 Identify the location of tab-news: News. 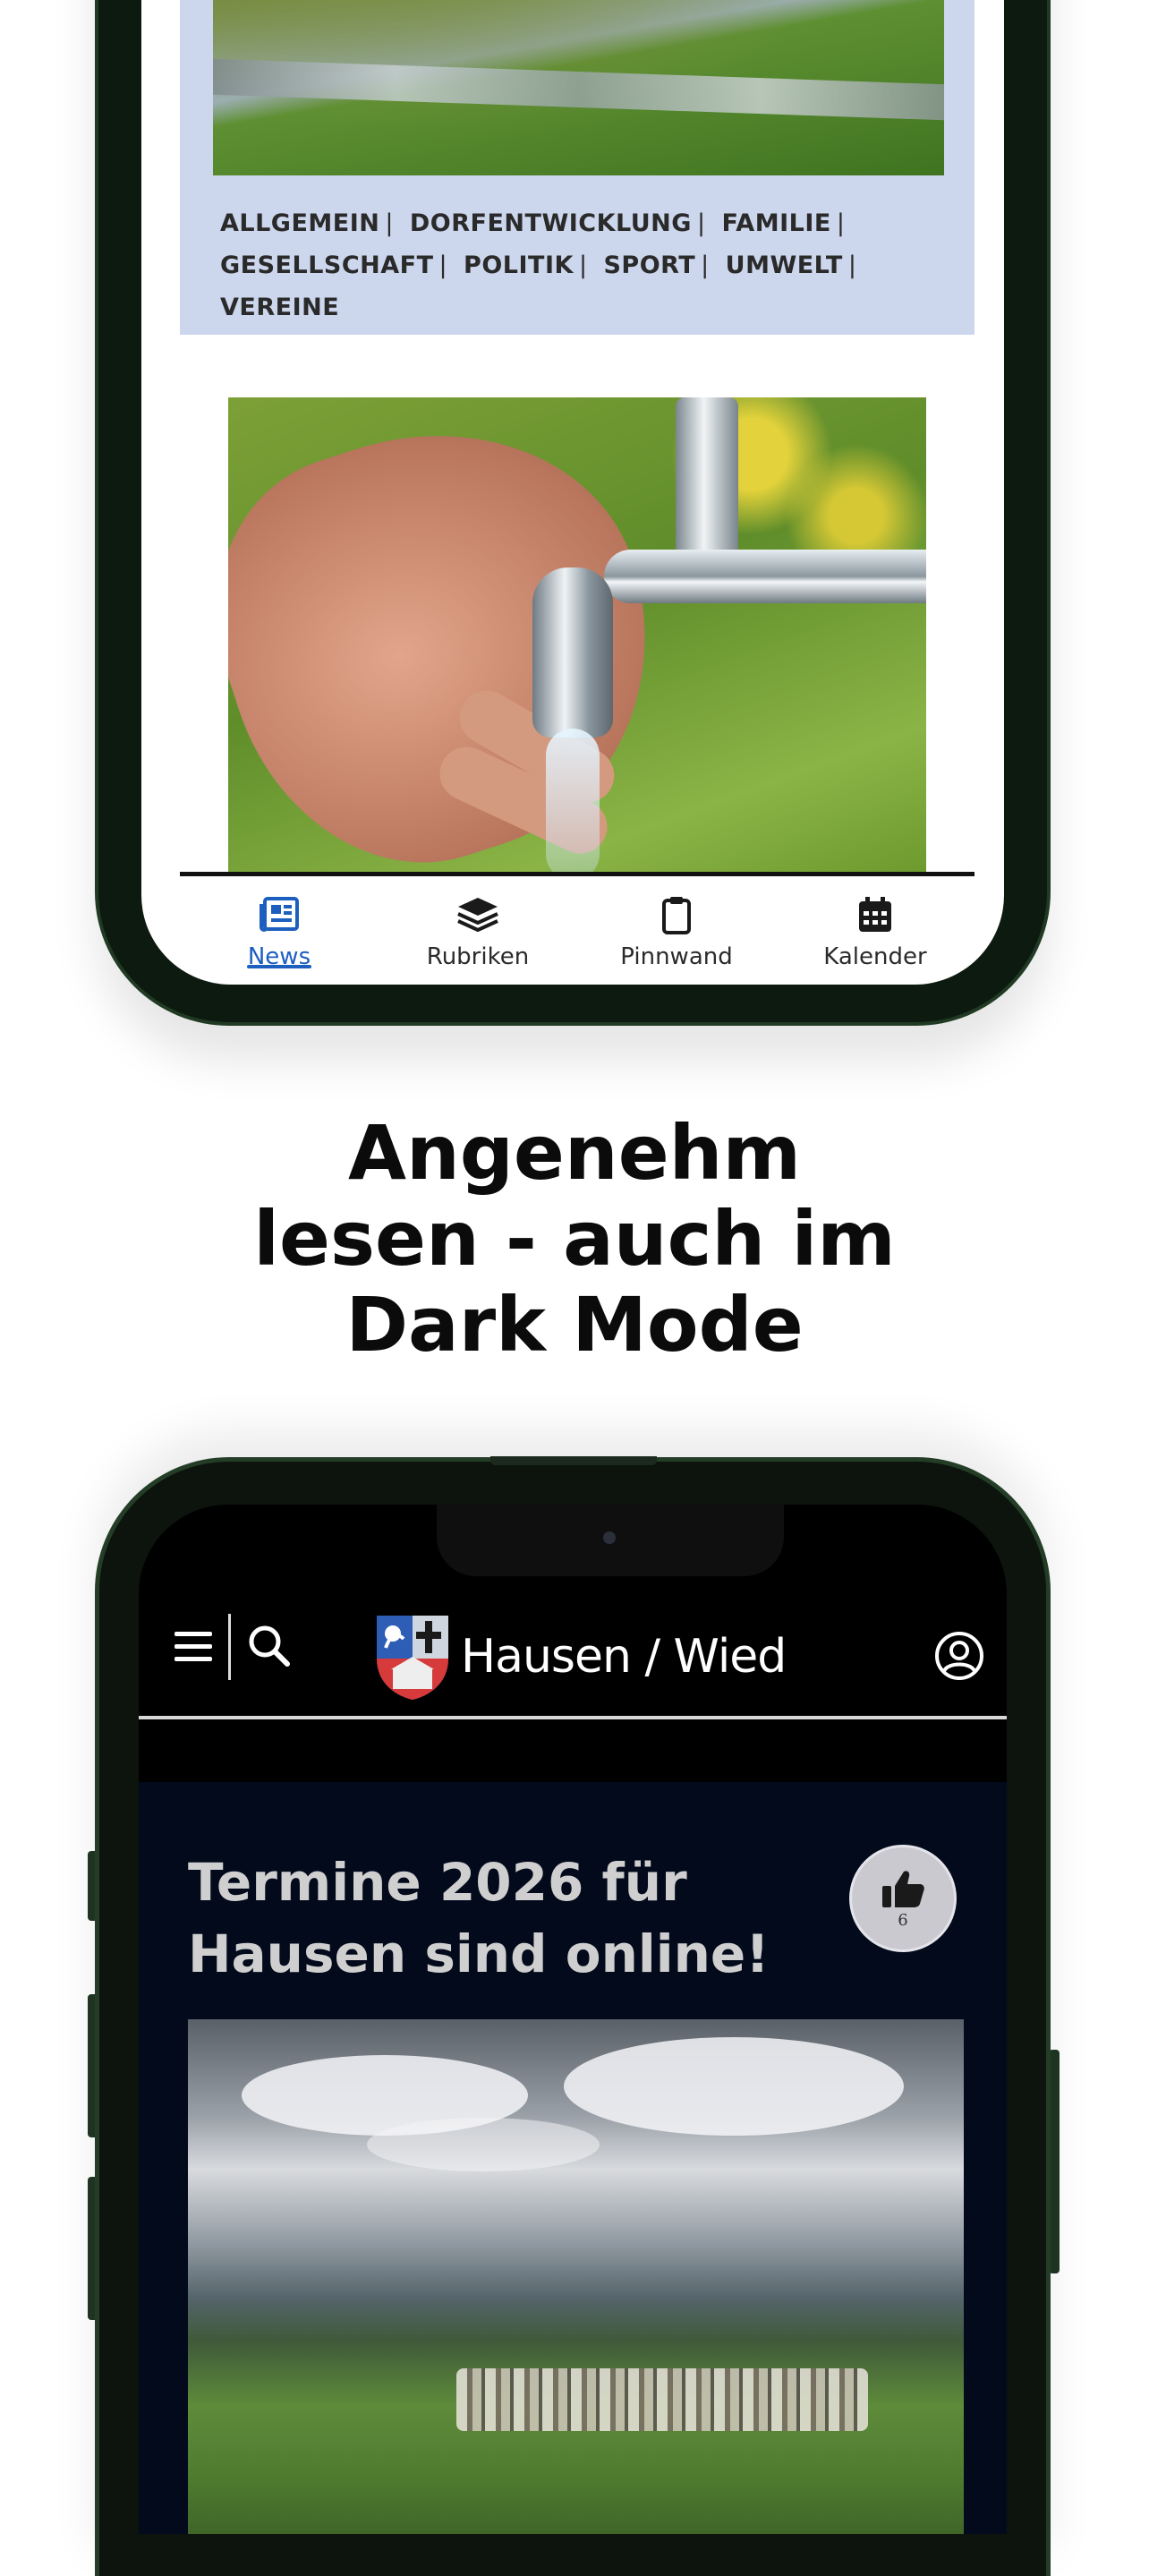
(279, 928).